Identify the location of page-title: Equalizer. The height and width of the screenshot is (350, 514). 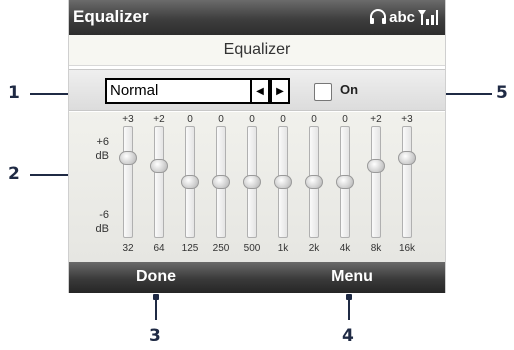
(257, 50).